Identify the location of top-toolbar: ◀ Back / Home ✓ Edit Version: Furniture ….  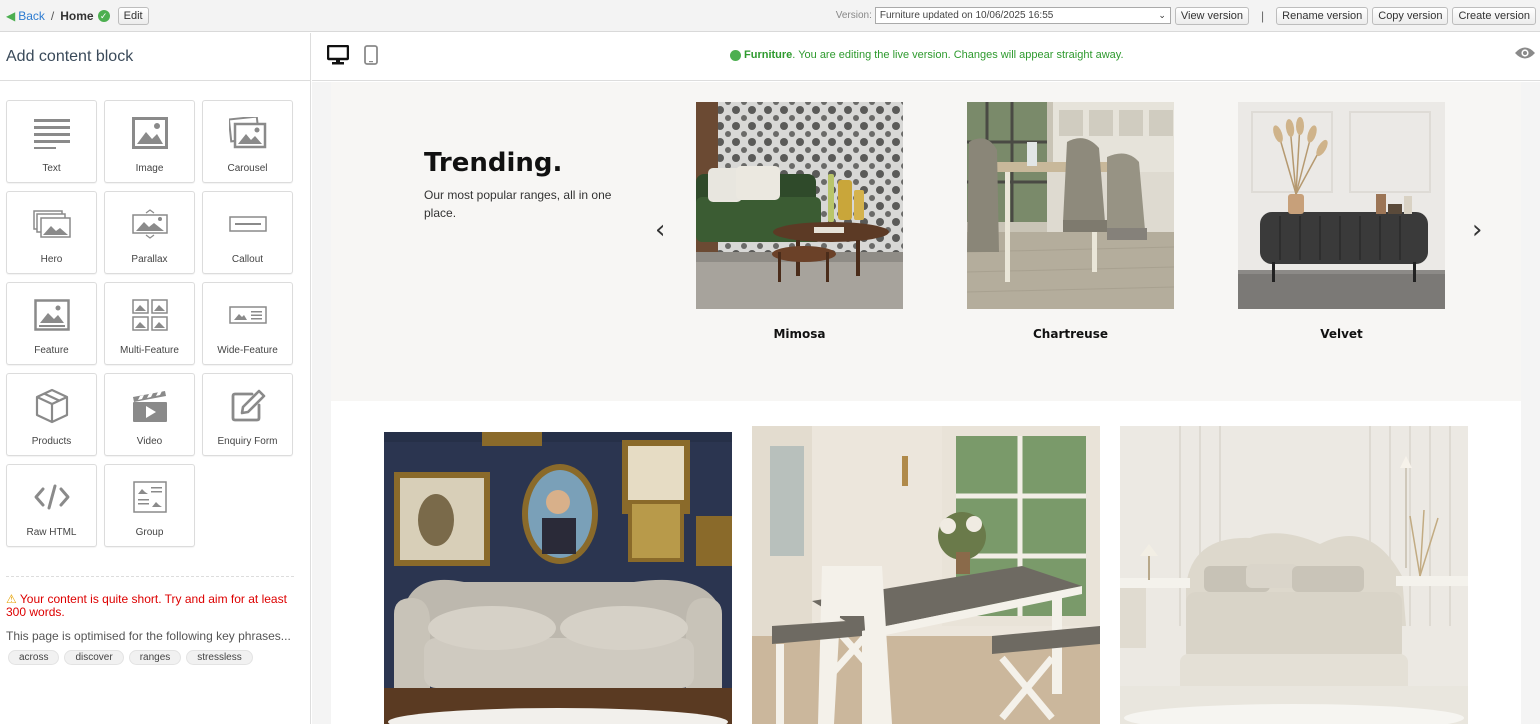
(770, 16).